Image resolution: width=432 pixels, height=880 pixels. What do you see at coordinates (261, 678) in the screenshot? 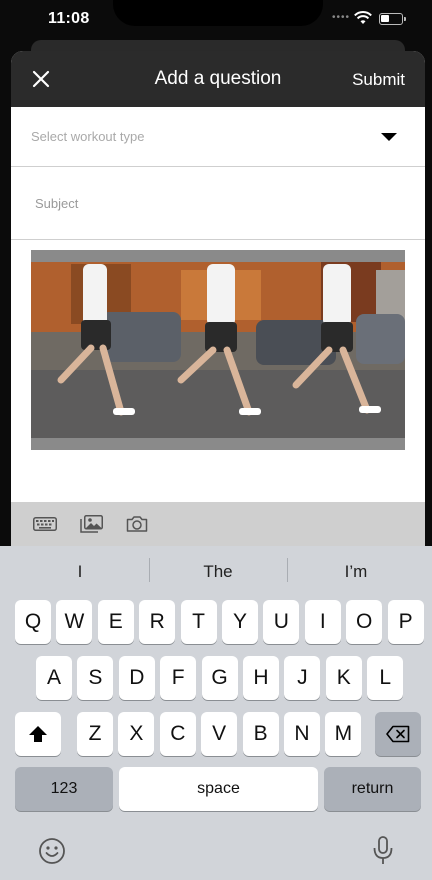
I see `key-h: H` at bounding box center [261, 678].